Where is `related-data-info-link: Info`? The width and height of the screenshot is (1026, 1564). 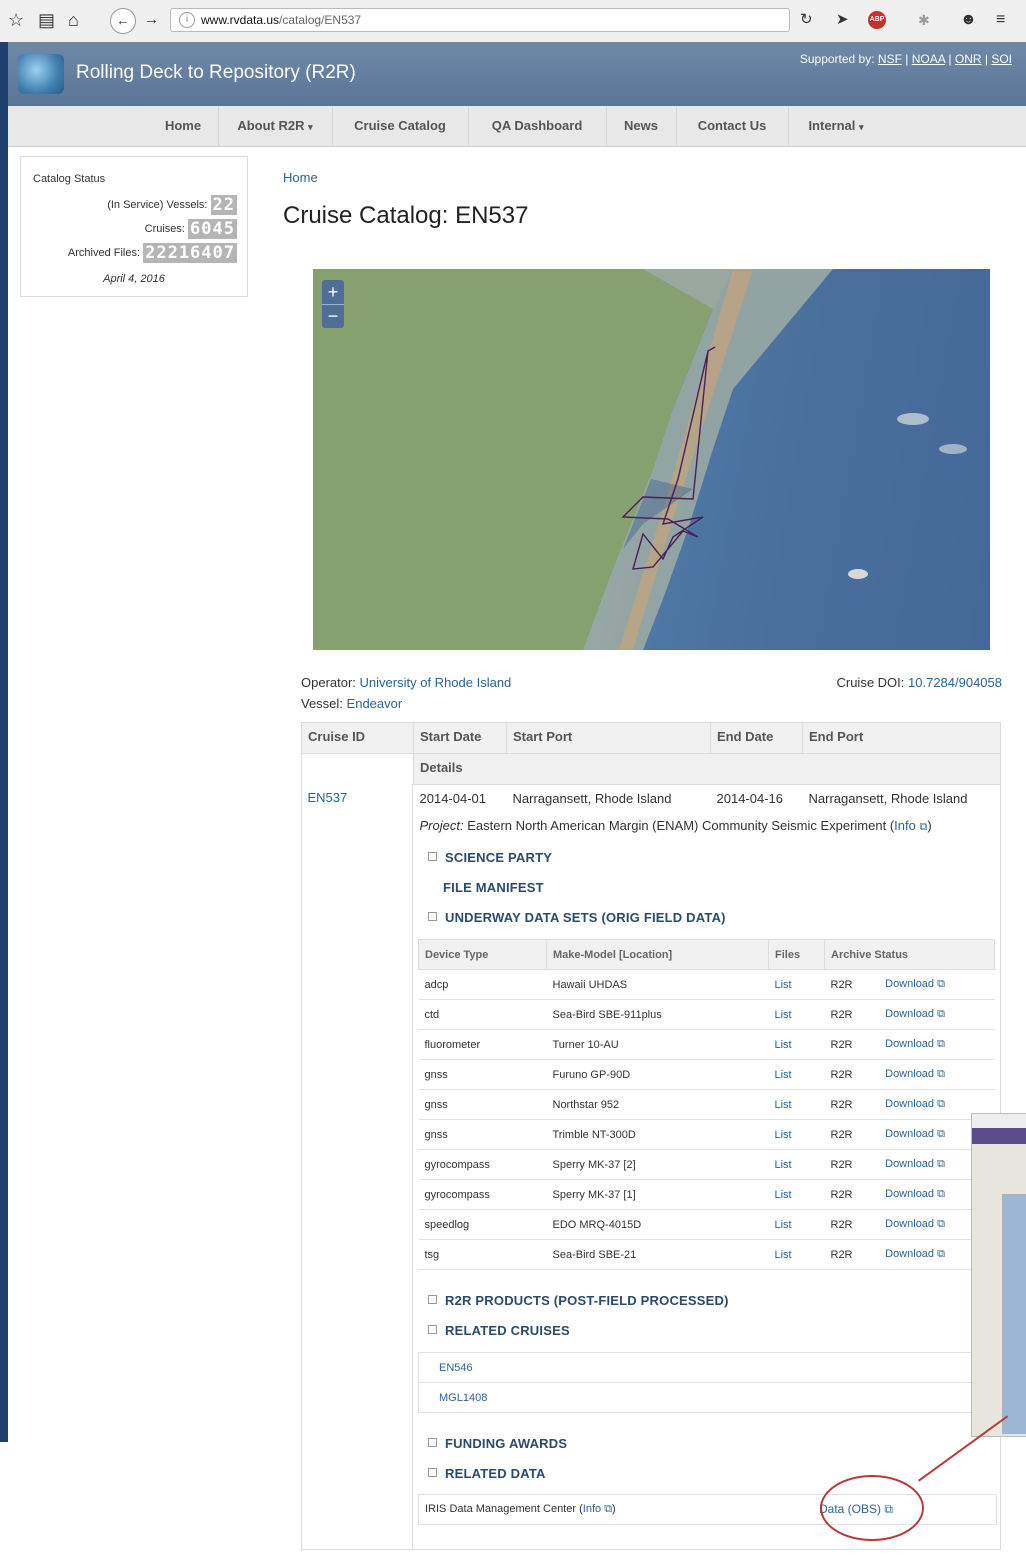
related-data-info-link: Info is located at coordinates (592, 1509).